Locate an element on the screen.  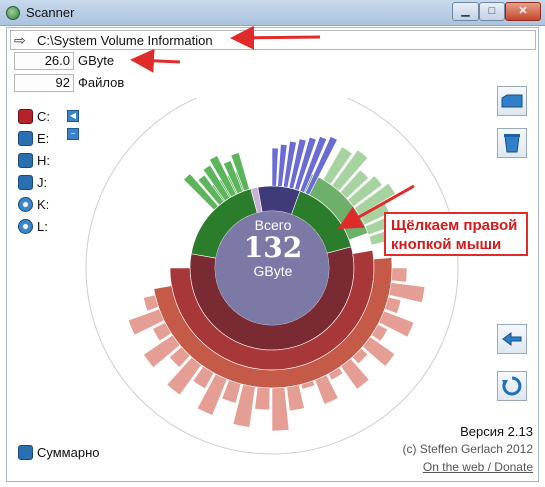
summary-toggle: Суммарно is located at coordinates (59, 452).